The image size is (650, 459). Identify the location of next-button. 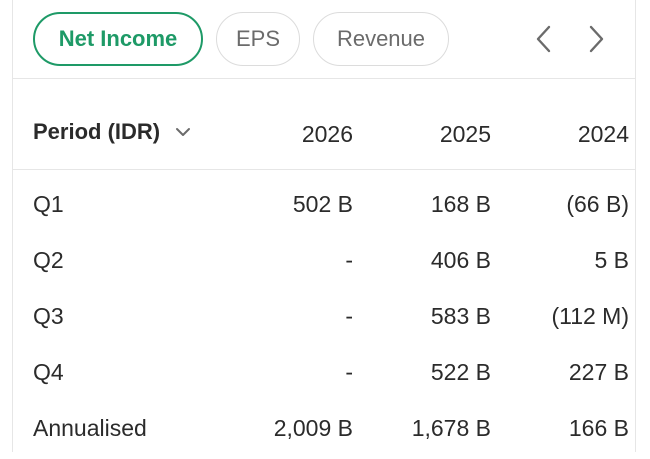
(596, 39).